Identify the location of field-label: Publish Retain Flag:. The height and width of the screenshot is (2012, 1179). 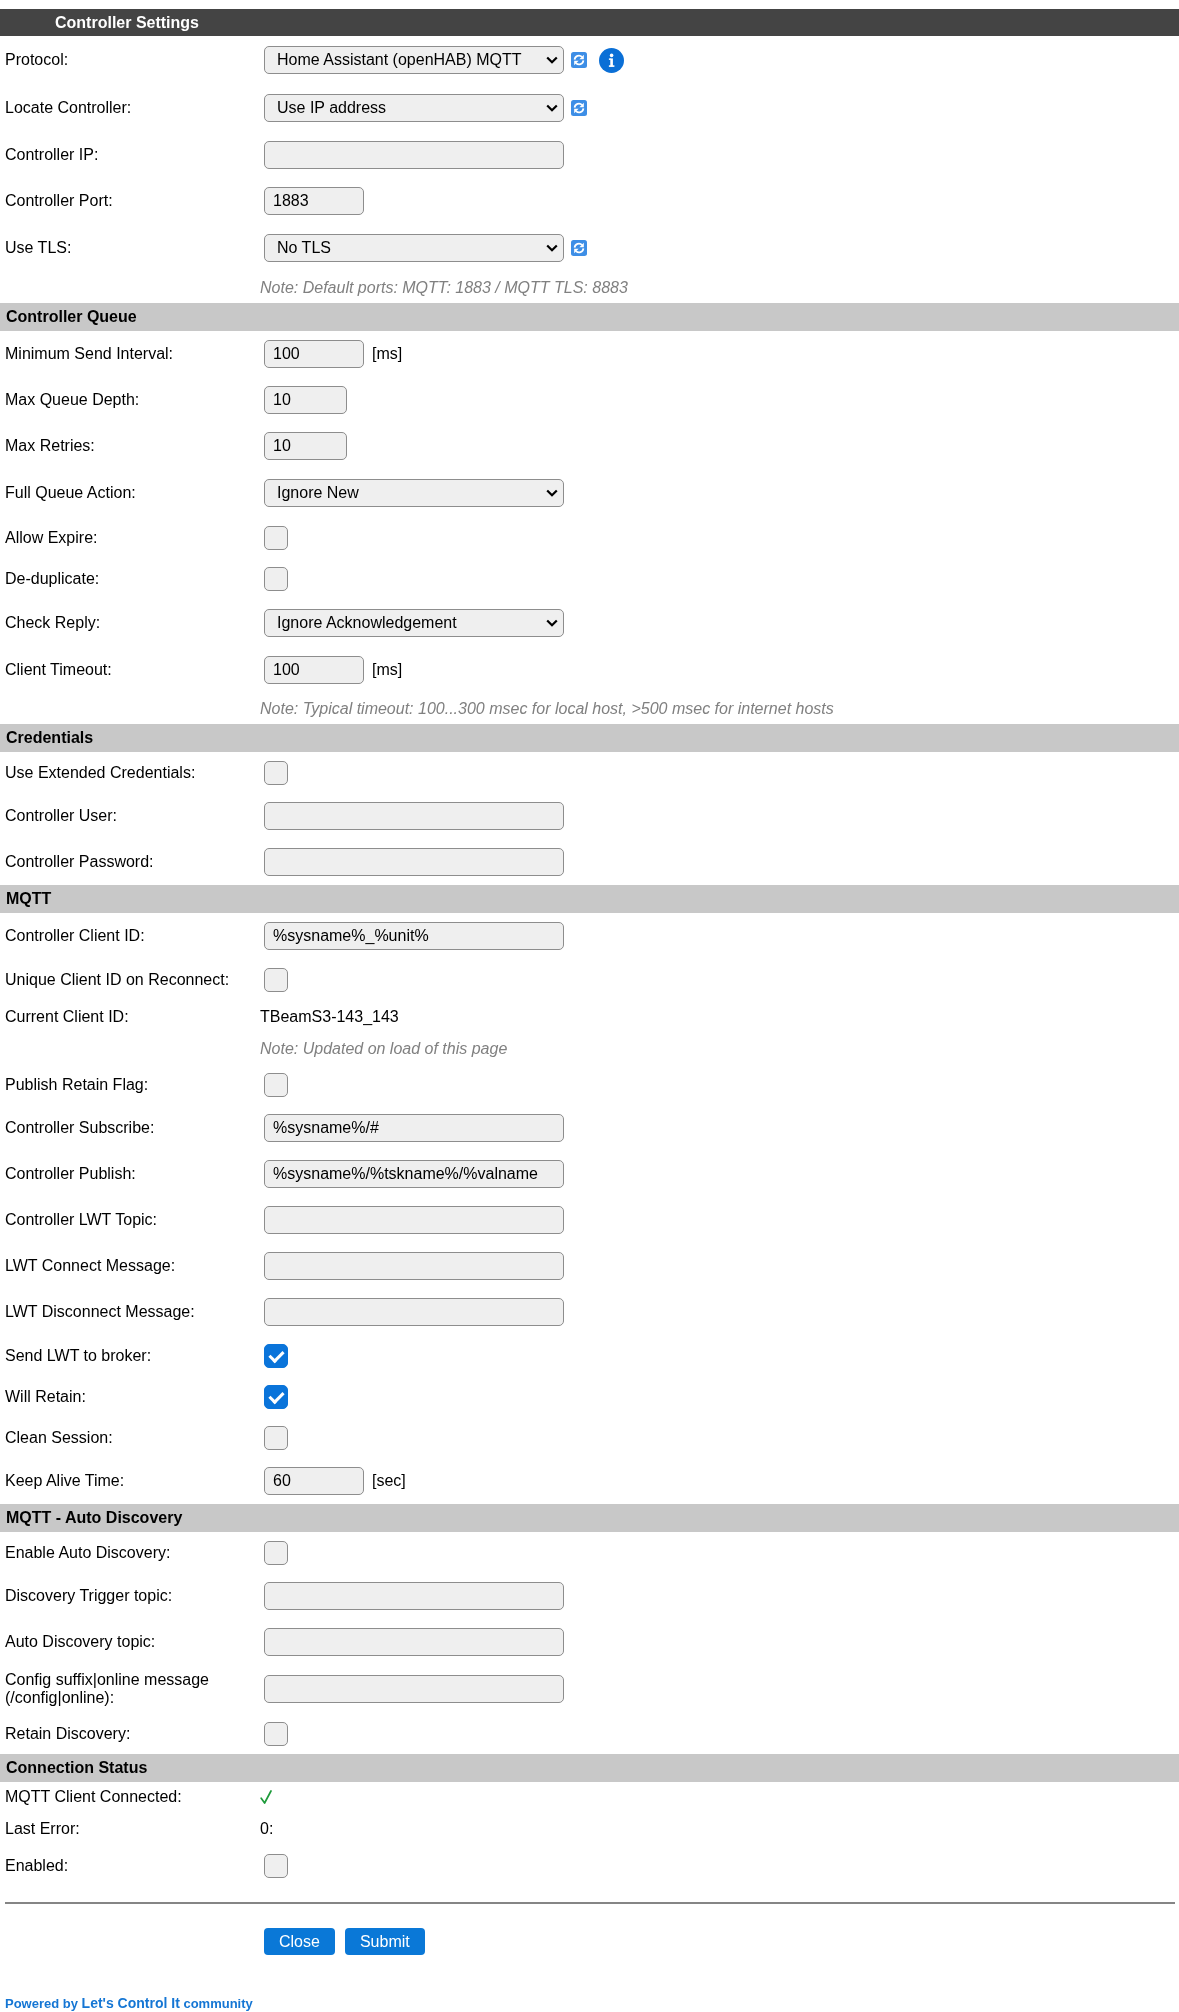
(77, 1084).